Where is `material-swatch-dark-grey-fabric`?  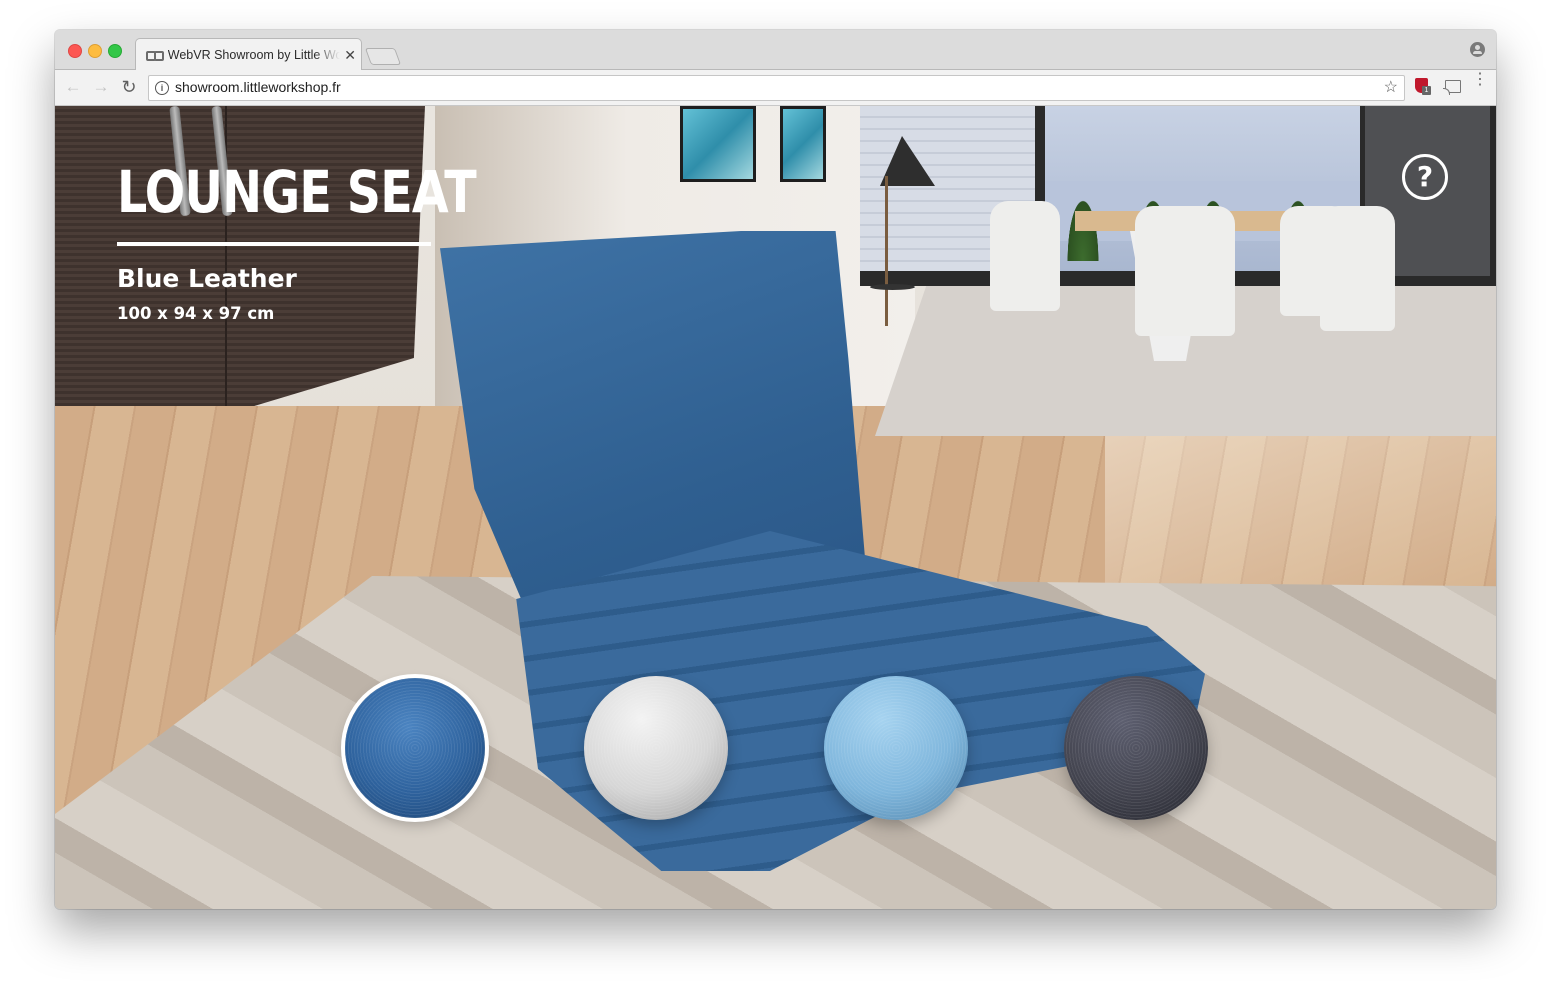
material-swatch-dark-grey-fabric is located at coordinates (1136, 748).